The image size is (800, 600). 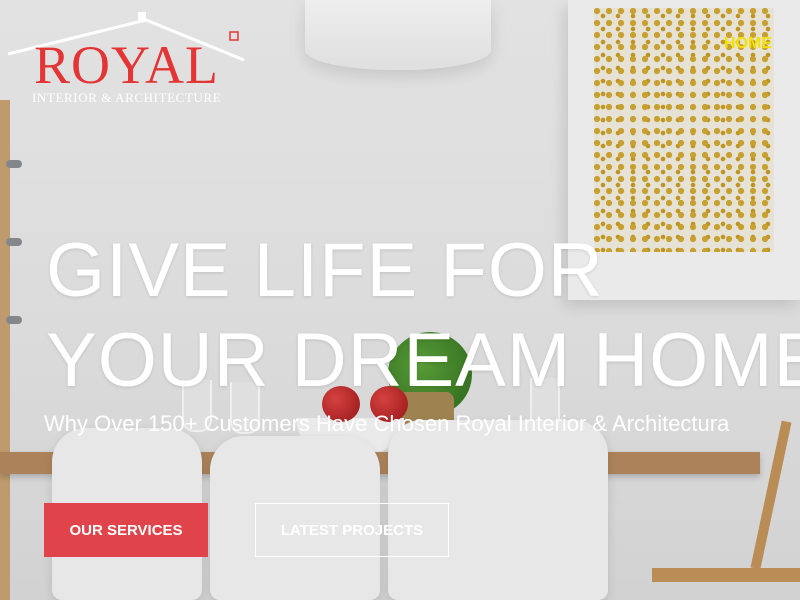 What do you see at coordinates (423, 360) in the screenshot?
I see `hero-title-line-2: YOUR DREAM HOME` at bounding box center [423, 360].